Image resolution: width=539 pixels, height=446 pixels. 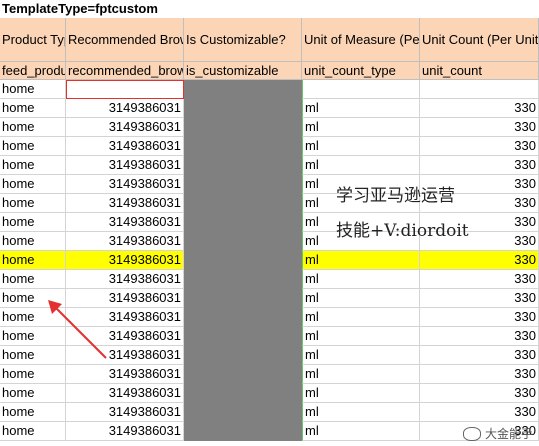 What do you see at coordinates (125, 71) in the screenshot?
I see `key-recommended-browse-nodes: recommended_browse_nodes` at bounding box center [125, 71].